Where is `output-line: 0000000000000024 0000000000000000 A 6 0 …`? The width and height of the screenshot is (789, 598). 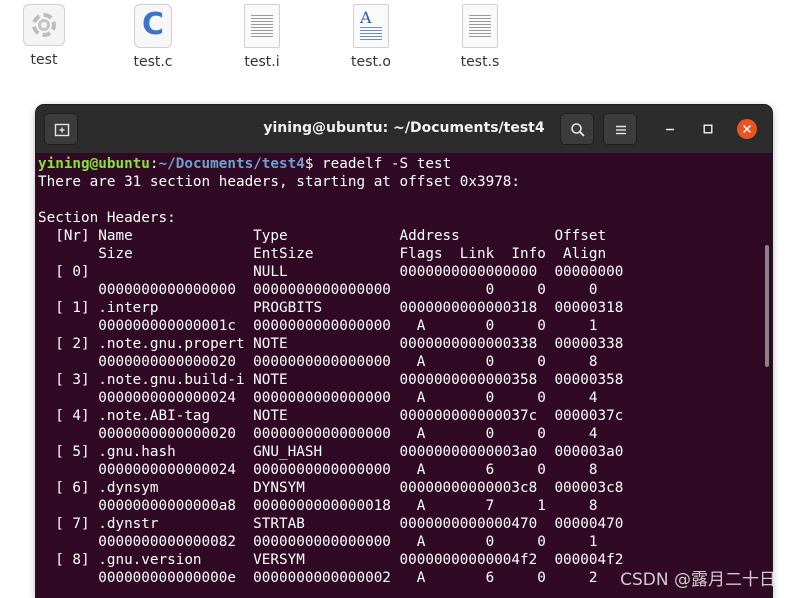
output-line: 0000000000000024 0000000000000000 A 6 0 … is located at coordinates (318, 470).